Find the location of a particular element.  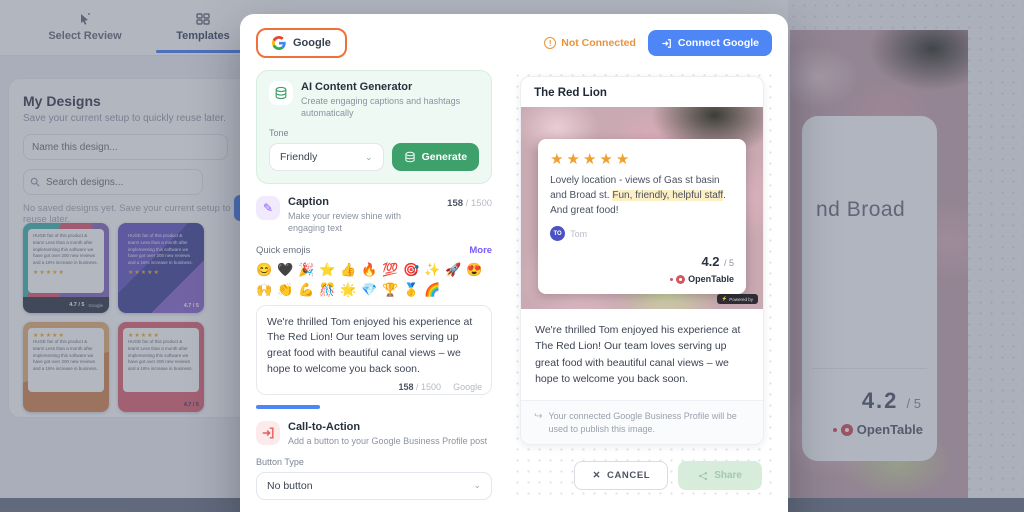

close-icon: ✕ is located at coordinates (597, 476).